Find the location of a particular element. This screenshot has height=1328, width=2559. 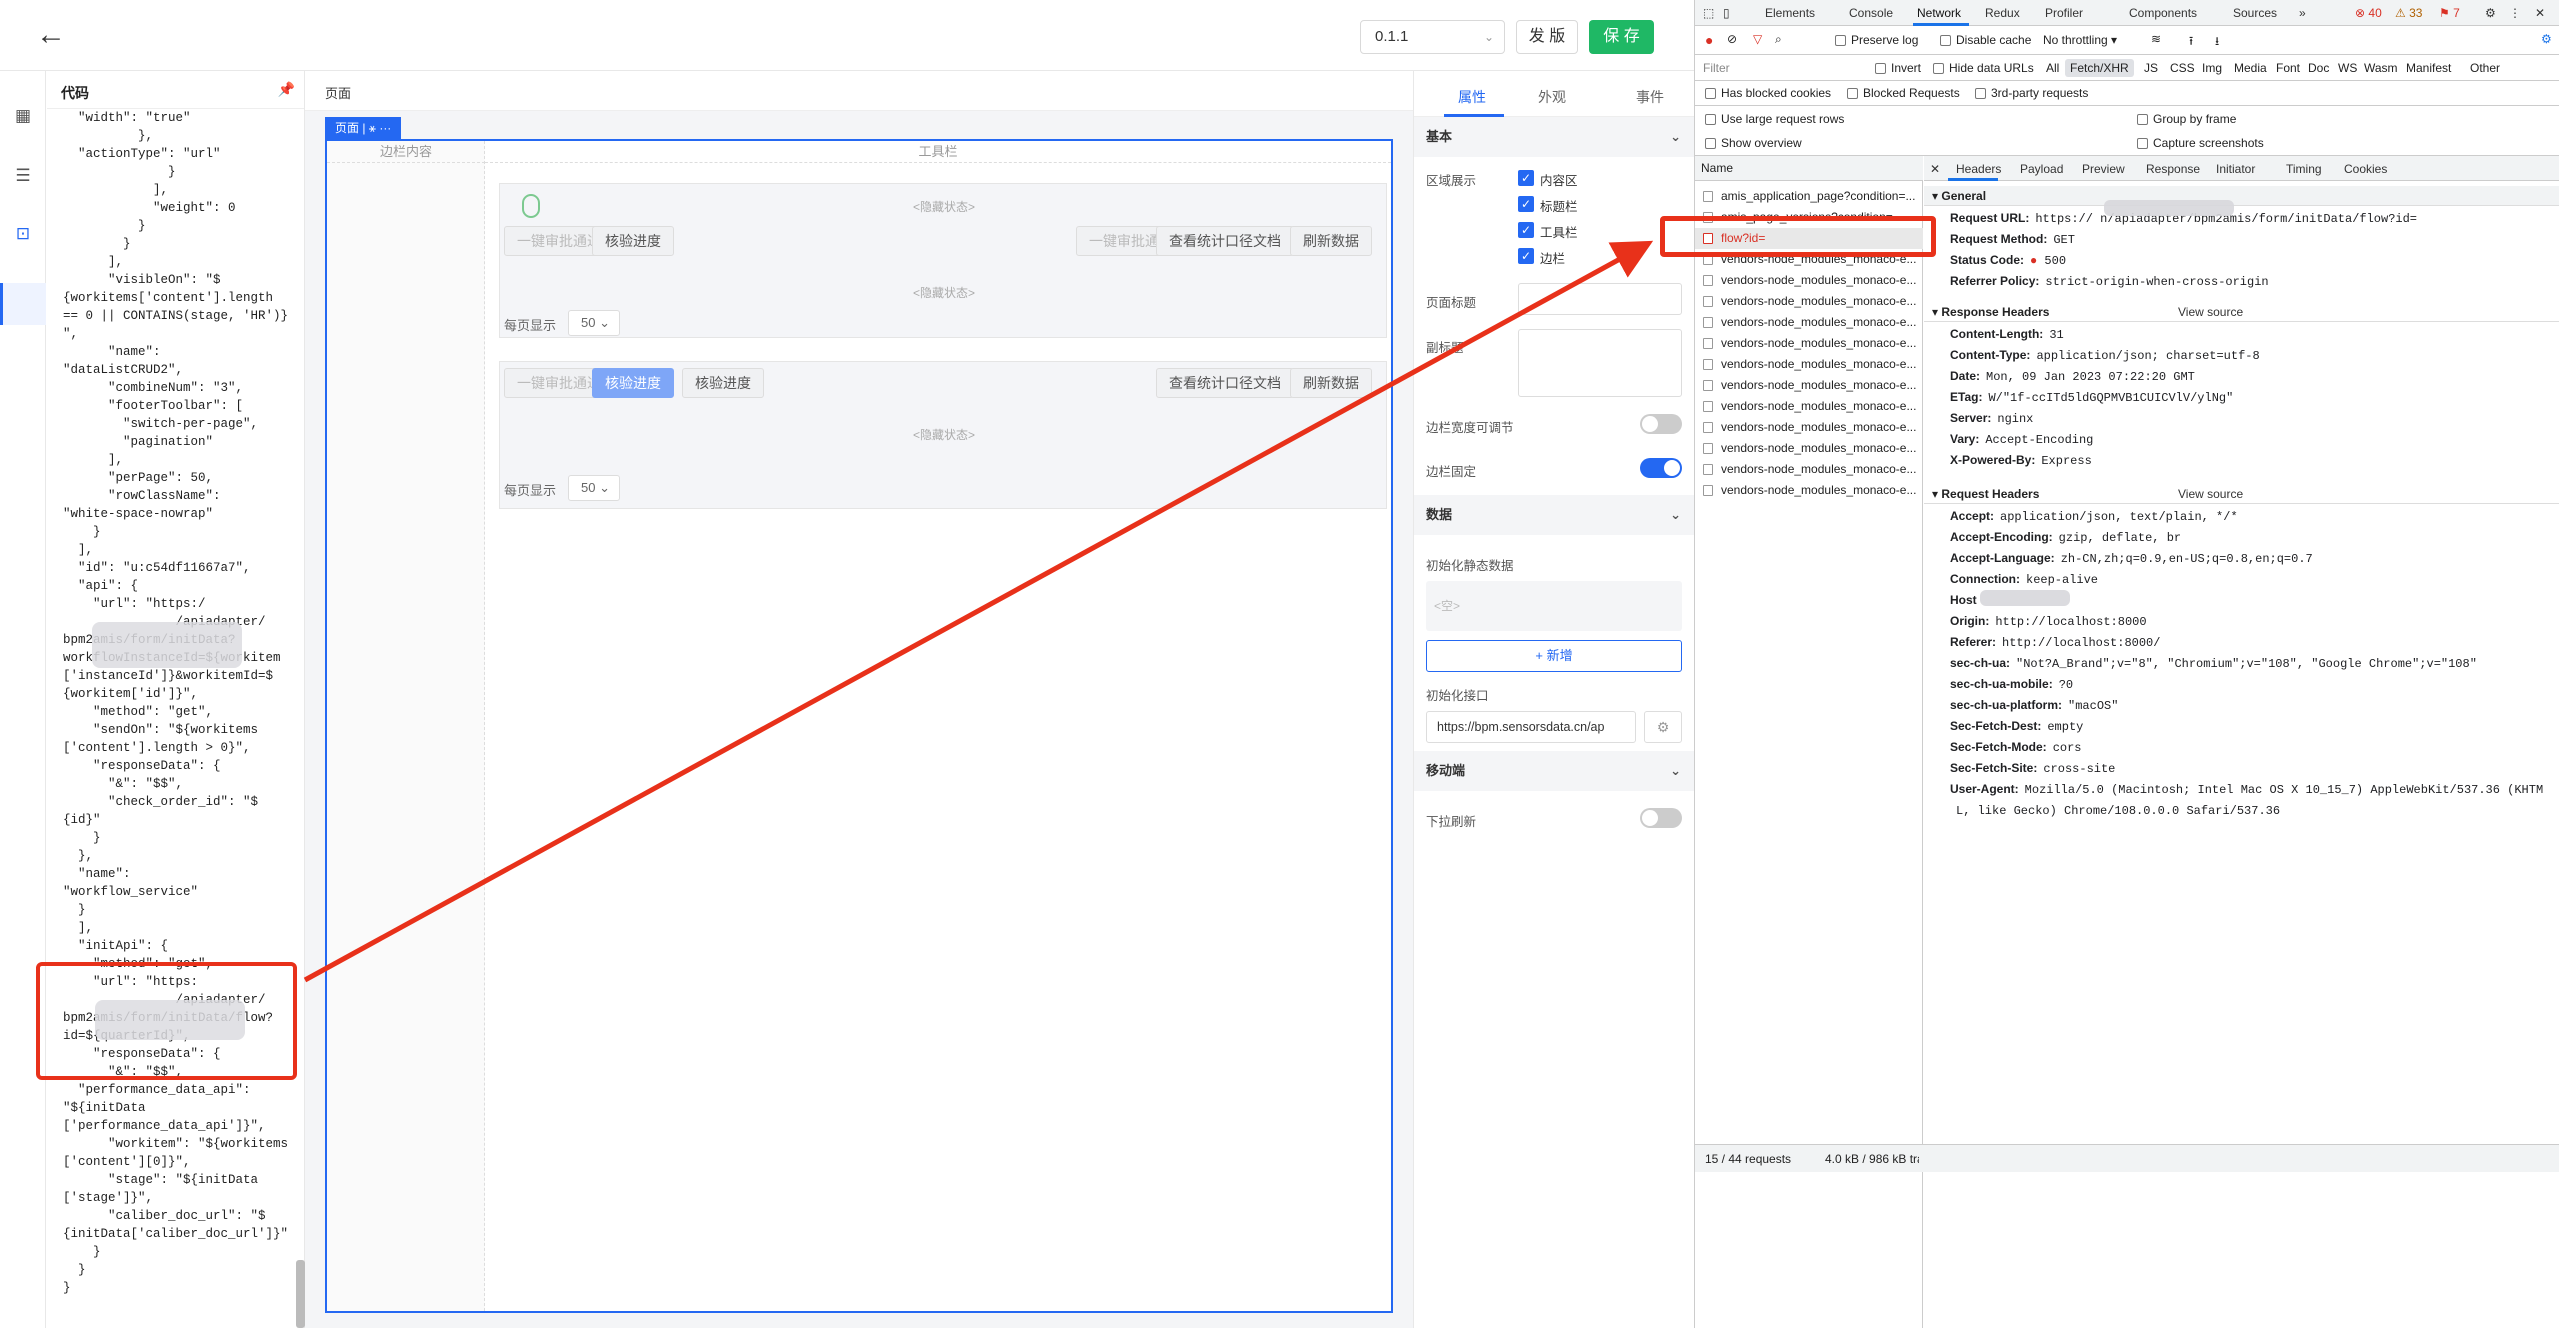

tab-console: Console is located at coordinates (1871, 13).